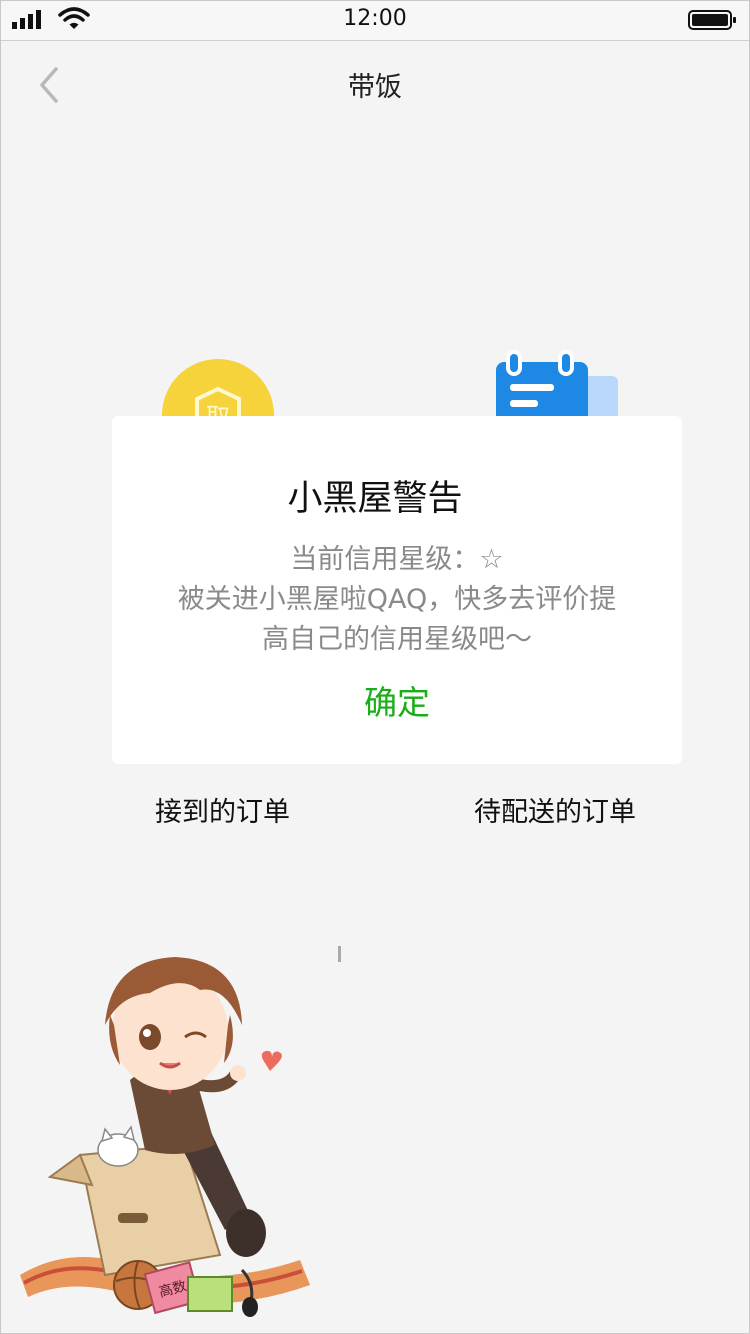  I want to click on status-bar: 12:00, so click(375, 20).